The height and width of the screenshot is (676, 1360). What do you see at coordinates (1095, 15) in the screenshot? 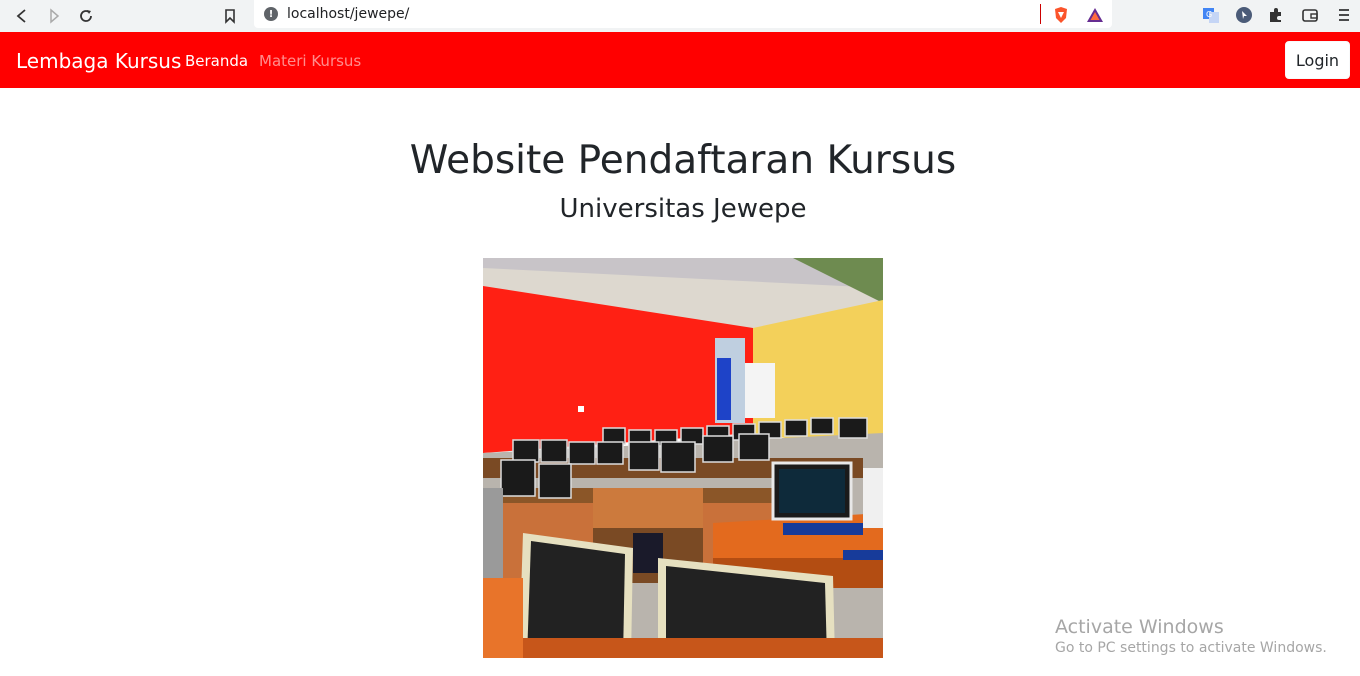
I see `brave-rewards-icon` at bounding box center [1095, 15].